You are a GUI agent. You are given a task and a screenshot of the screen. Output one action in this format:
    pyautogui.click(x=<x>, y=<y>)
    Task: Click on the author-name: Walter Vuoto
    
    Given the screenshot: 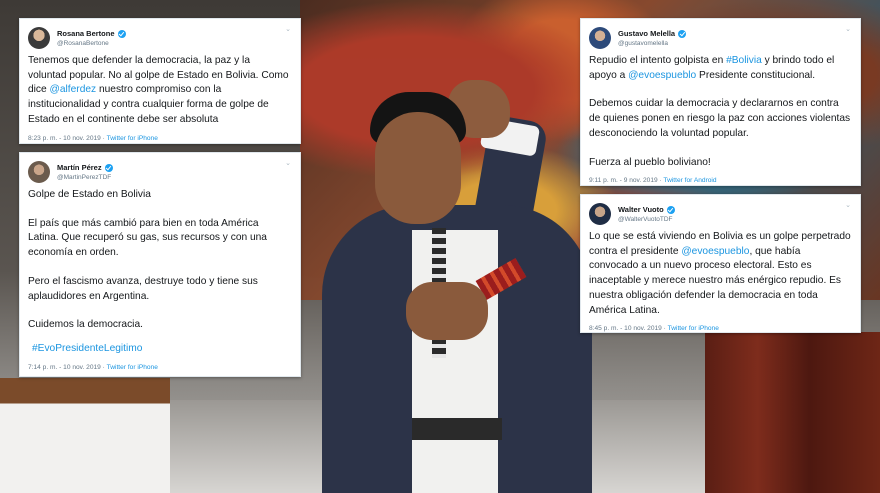 What is the action you would take?
    pyautogui.click(x=641, y=210)
    